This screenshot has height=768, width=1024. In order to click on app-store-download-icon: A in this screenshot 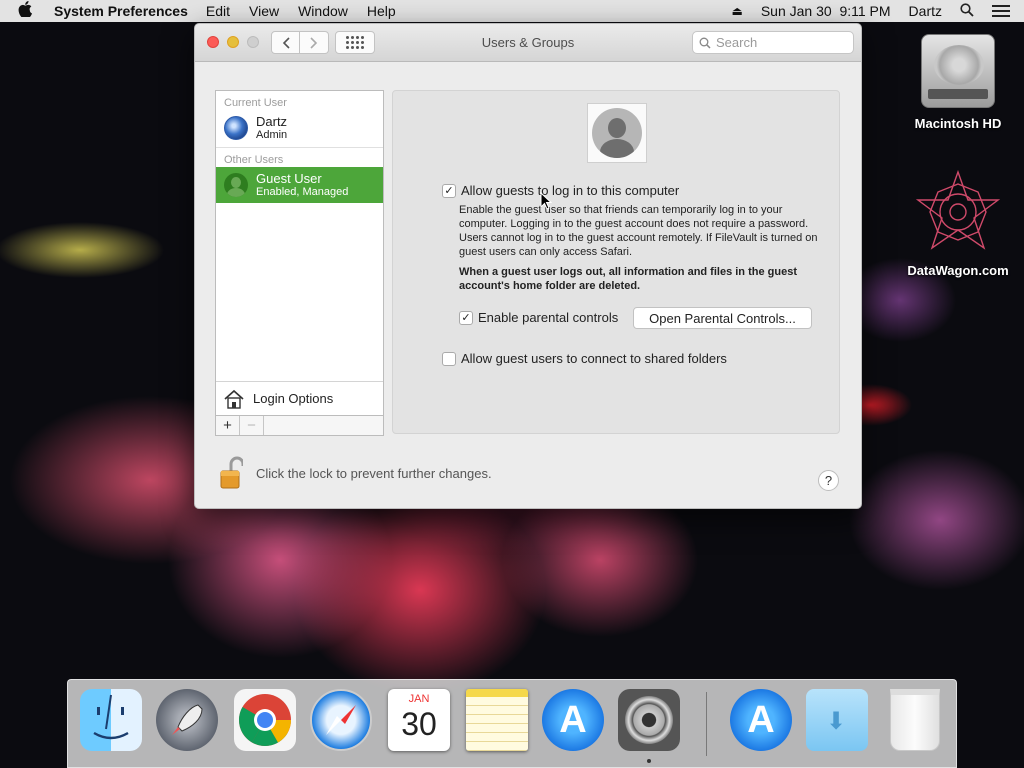, I will do `click(761, 720)`.